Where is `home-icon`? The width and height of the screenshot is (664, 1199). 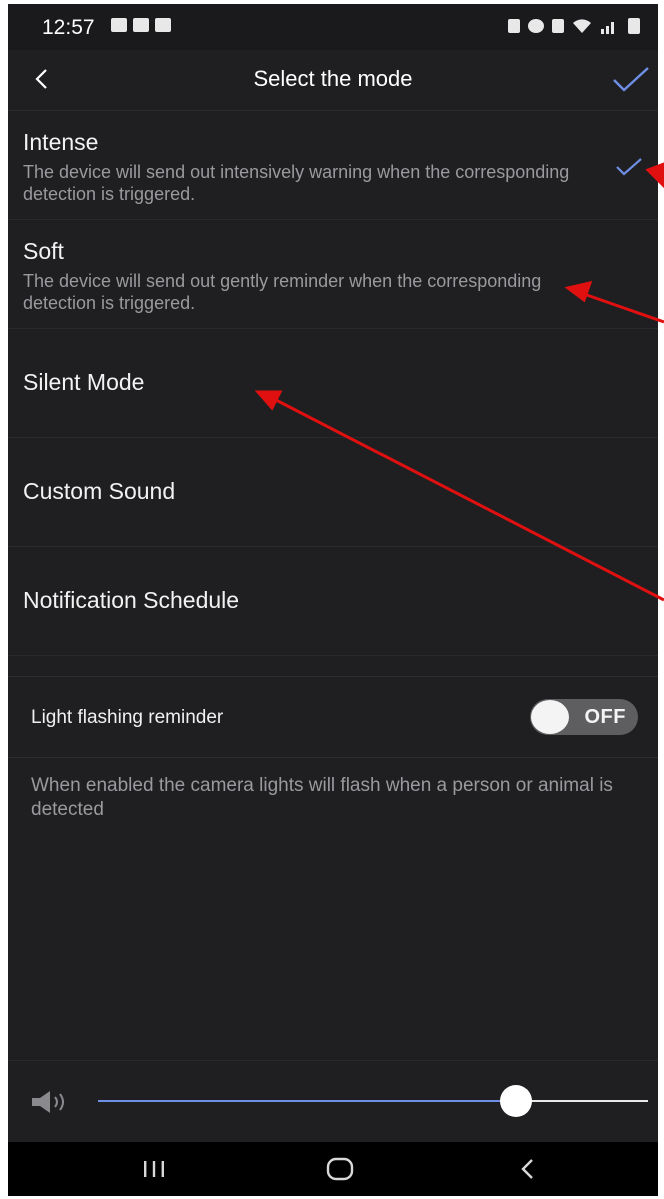 home-icon is located at coordinates (340, 1169).